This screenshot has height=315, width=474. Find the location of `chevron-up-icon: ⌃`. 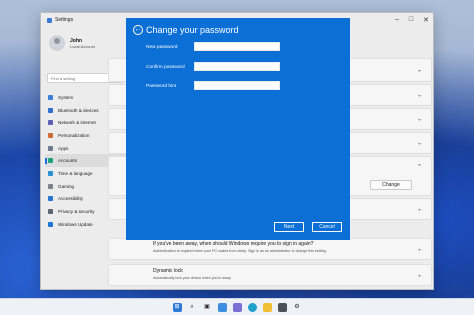

chevron-up-icon: ⌃ is located at coordinates (419, 167).